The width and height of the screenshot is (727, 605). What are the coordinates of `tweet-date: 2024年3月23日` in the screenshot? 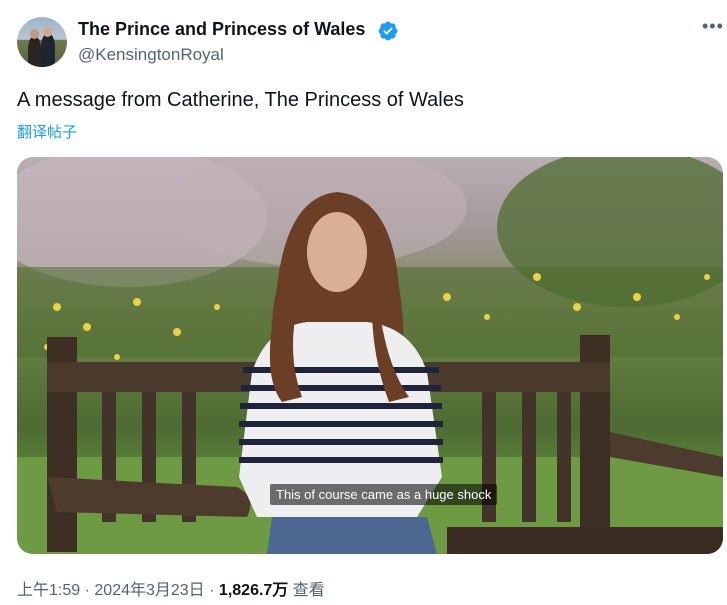 It's located at (149, 590).